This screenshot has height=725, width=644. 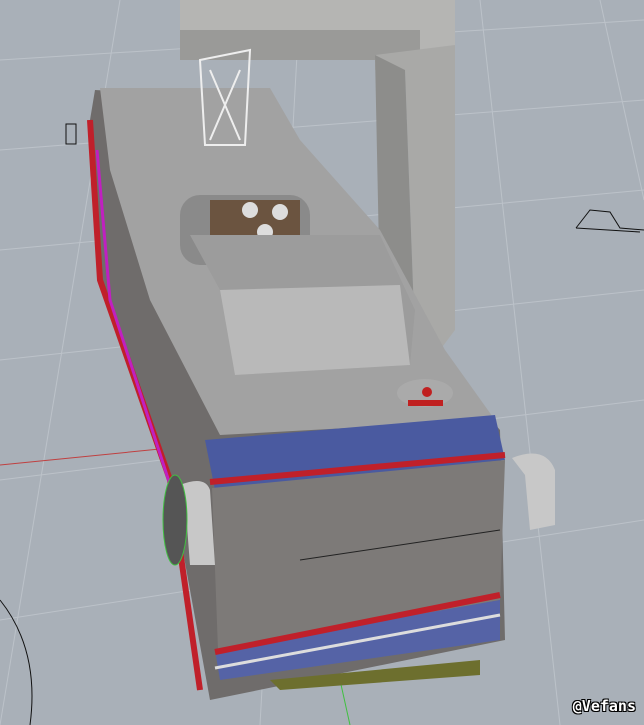 What do you see at coordinates (604, 706) in the screenshot?
I see `watermark-text: @Vefans` at bounding box center [604, 706].